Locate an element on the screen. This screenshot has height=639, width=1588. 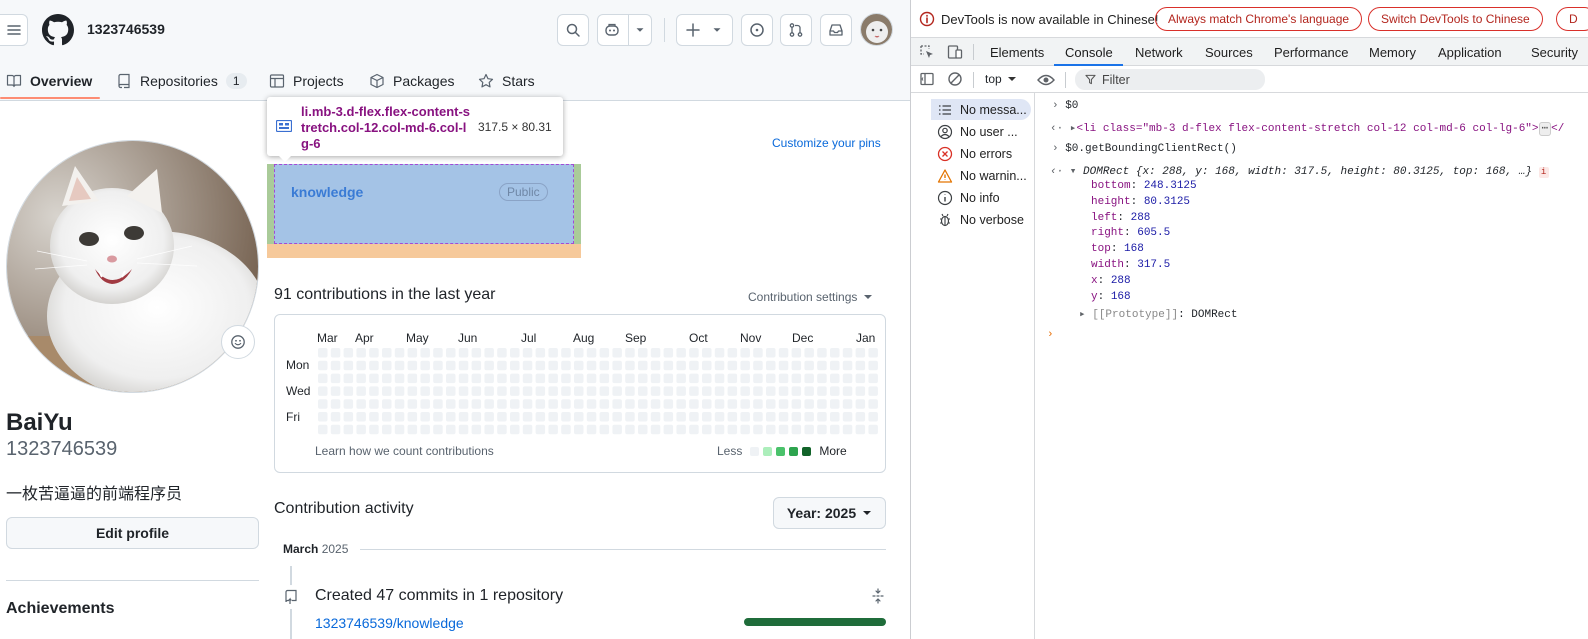
tab-security: Security is located at coordinates (1554, 52).